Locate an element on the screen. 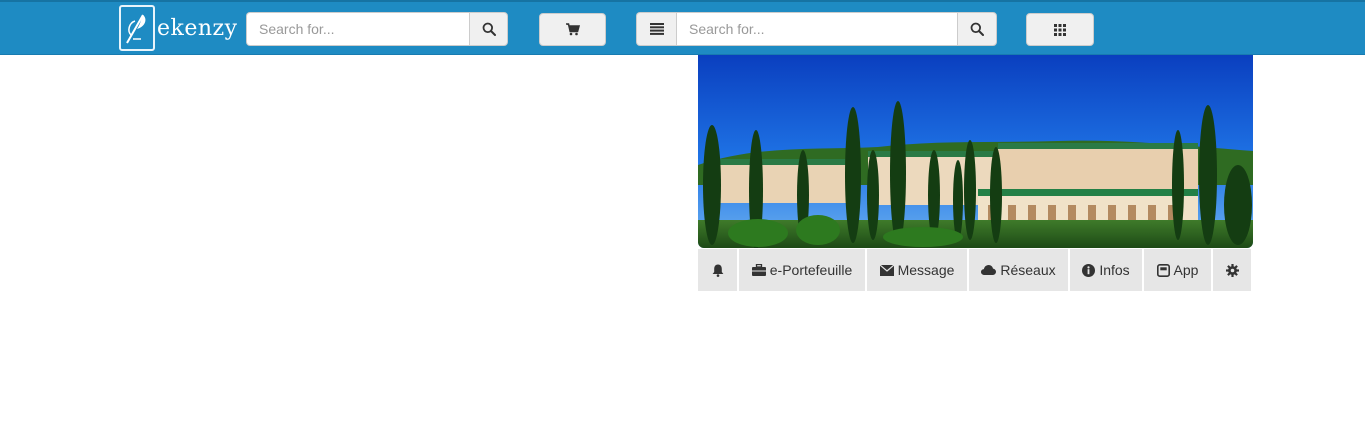 The image size is (1365, 424). primary-search is located at coordinates (377, 29).